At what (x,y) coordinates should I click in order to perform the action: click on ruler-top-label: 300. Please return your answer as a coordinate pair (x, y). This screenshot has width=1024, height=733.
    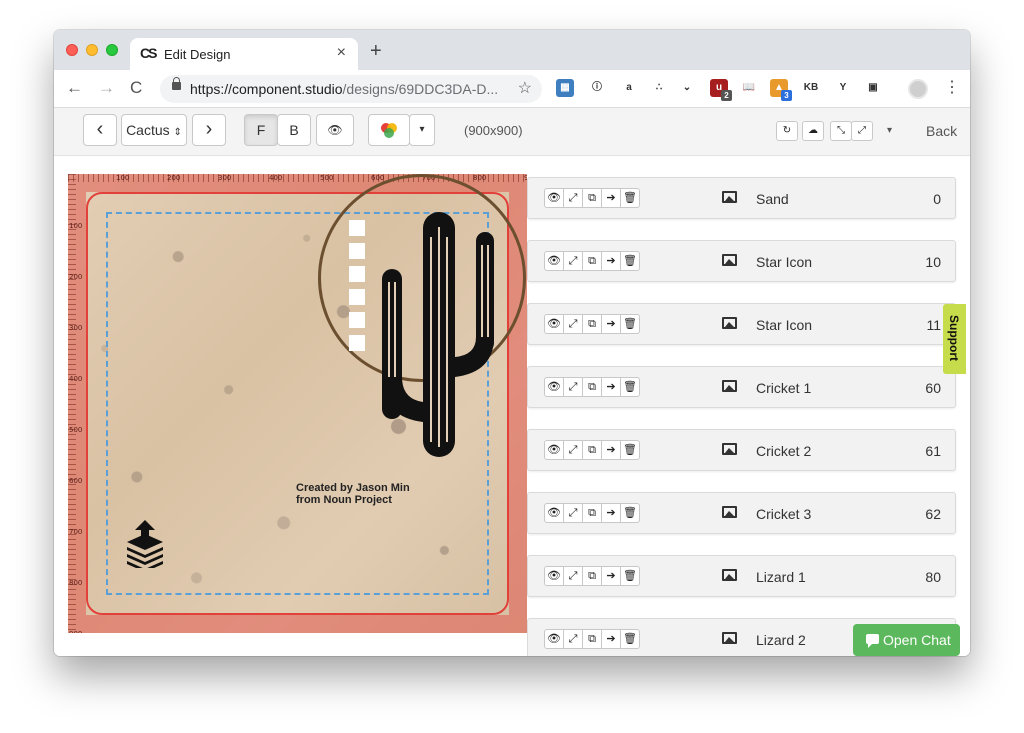
    Looking at the image, I should click on (225, 178).